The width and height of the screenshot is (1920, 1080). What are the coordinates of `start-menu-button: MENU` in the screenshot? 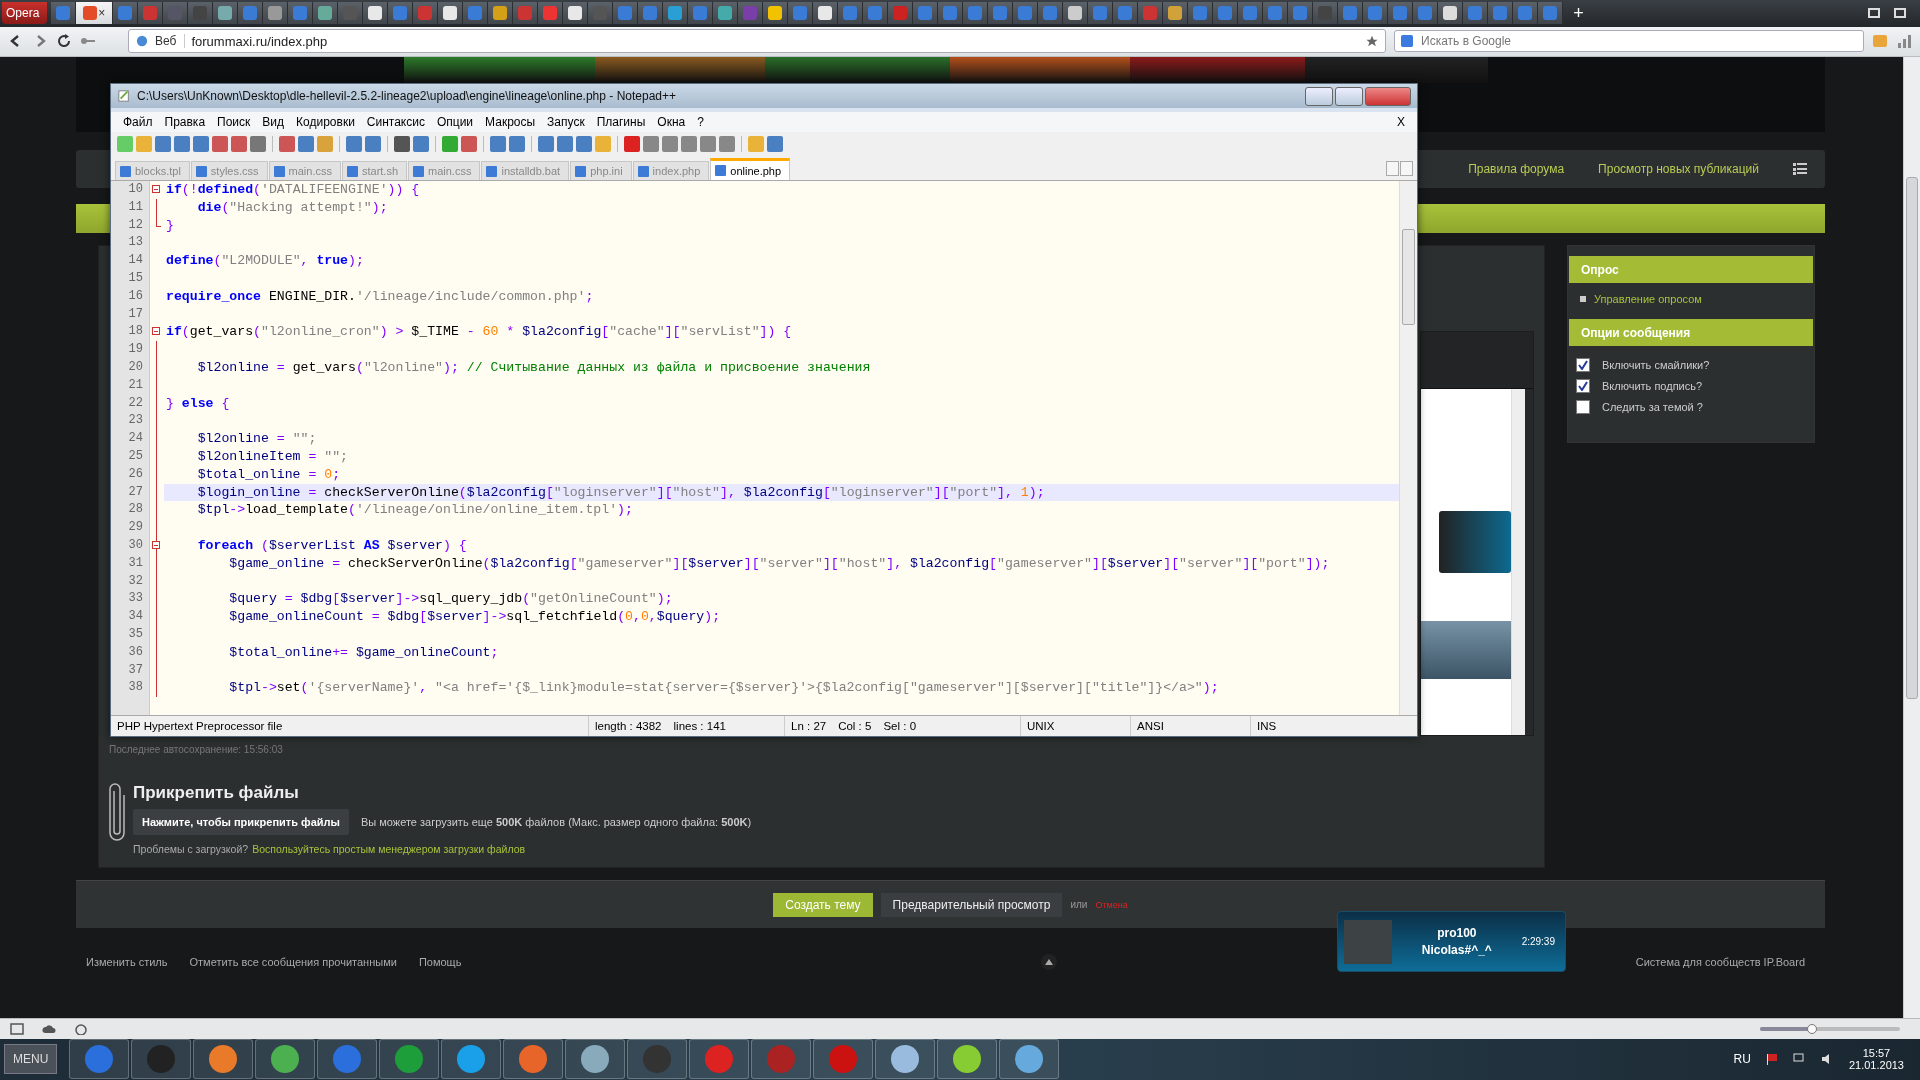 It's located at (31, 1059).